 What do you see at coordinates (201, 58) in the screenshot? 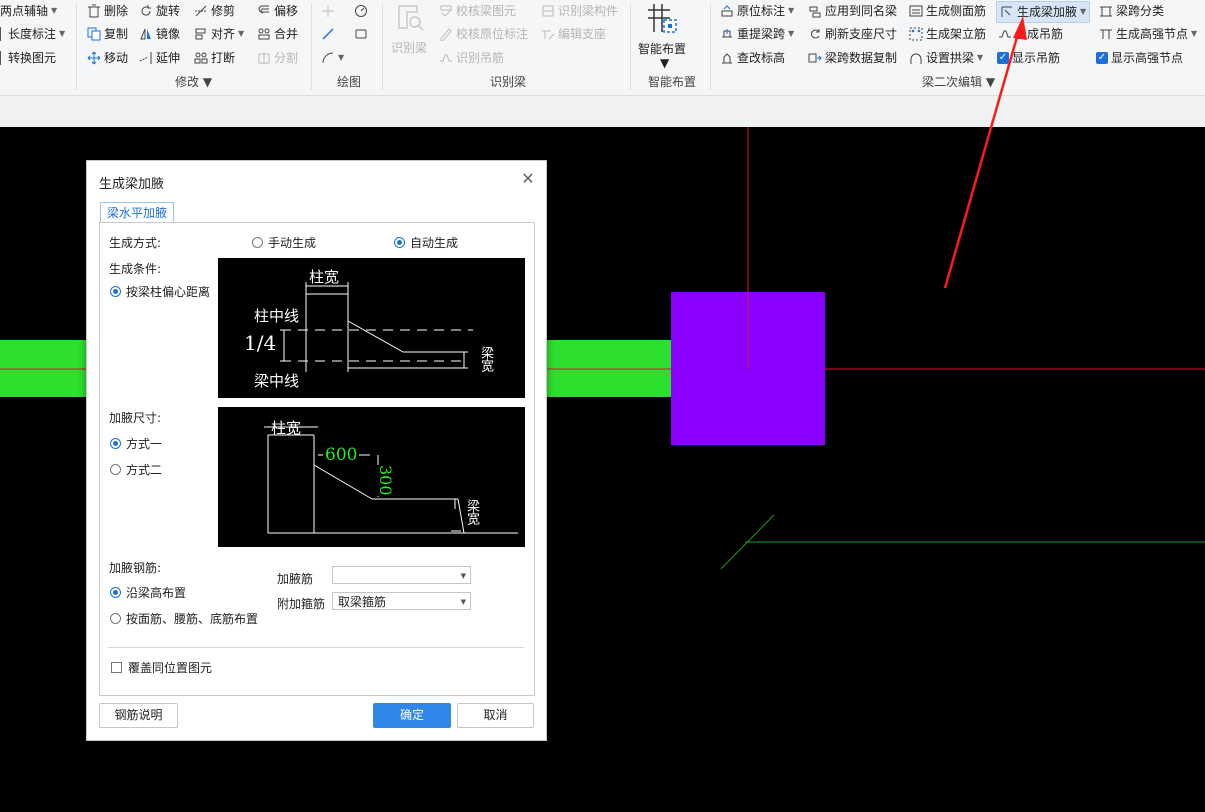
I see `break-icon` at bounding box center [201, 58].